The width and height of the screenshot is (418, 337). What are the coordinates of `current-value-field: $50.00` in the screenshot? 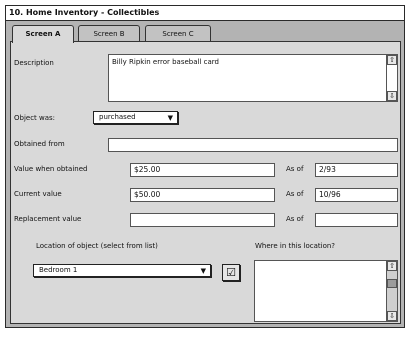 It's located at (202, 195).